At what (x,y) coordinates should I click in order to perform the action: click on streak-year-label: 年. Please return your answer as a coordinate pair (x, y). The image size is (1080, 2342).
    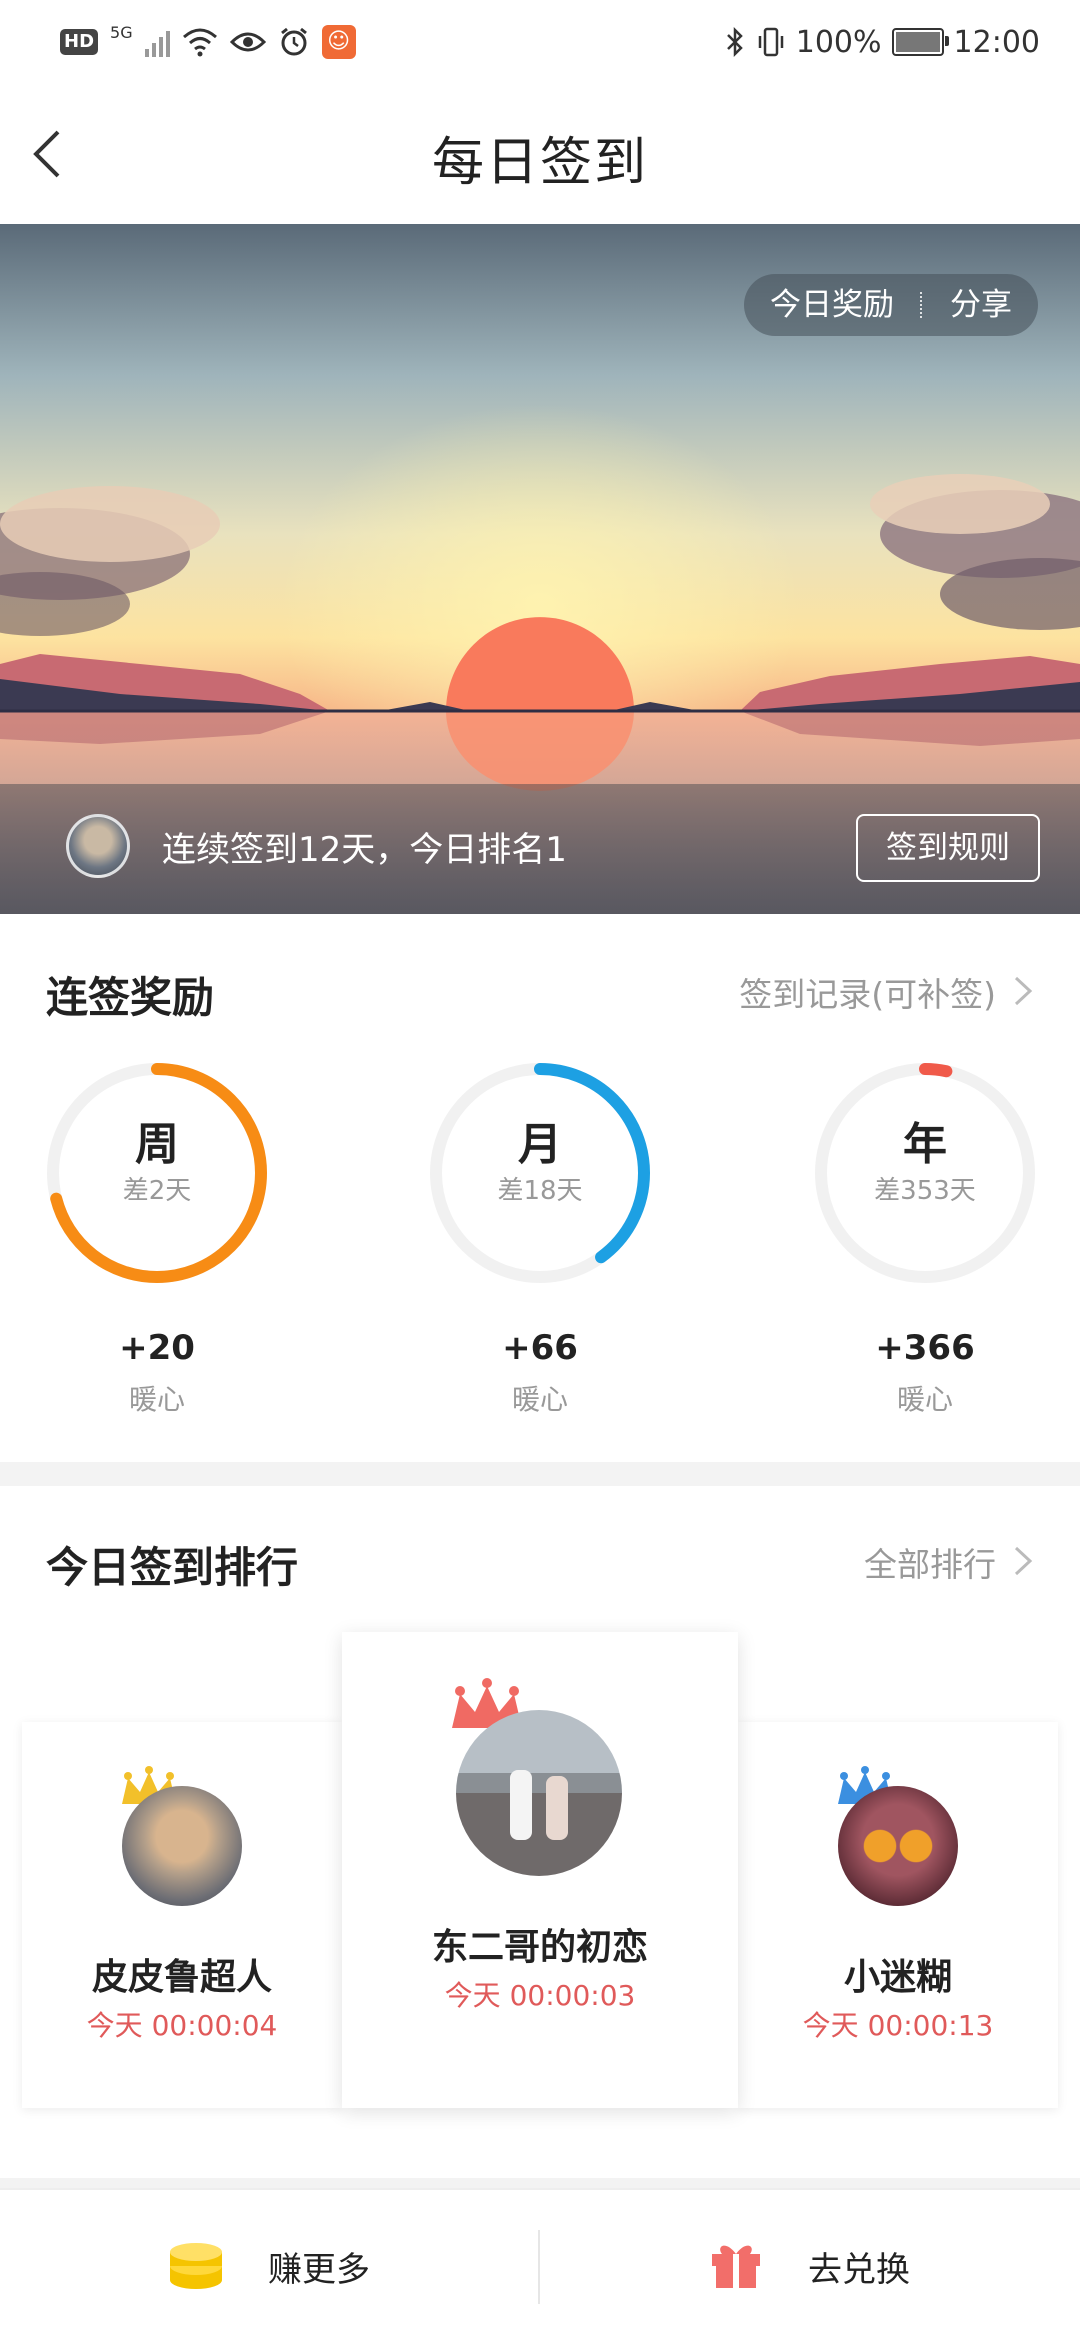
    Looking at the image, I should click on (925, 1144).